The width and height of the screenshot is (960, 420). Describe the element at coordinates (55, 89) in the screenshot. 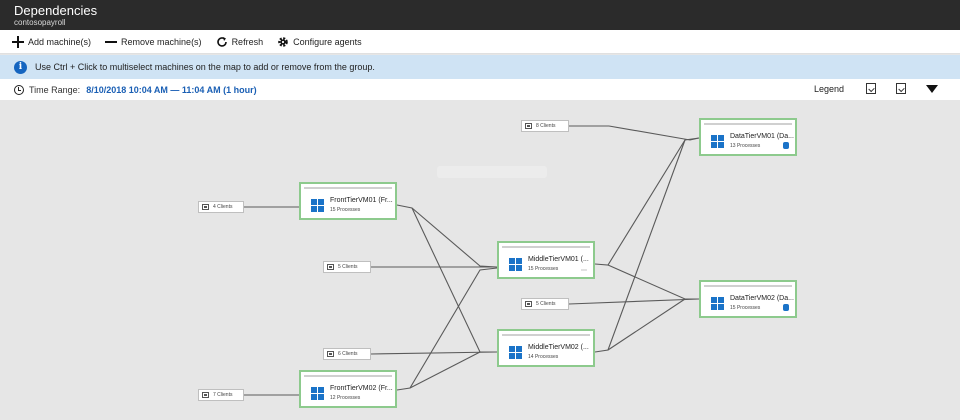

I see `time-range-label: Time Range:` at that location.